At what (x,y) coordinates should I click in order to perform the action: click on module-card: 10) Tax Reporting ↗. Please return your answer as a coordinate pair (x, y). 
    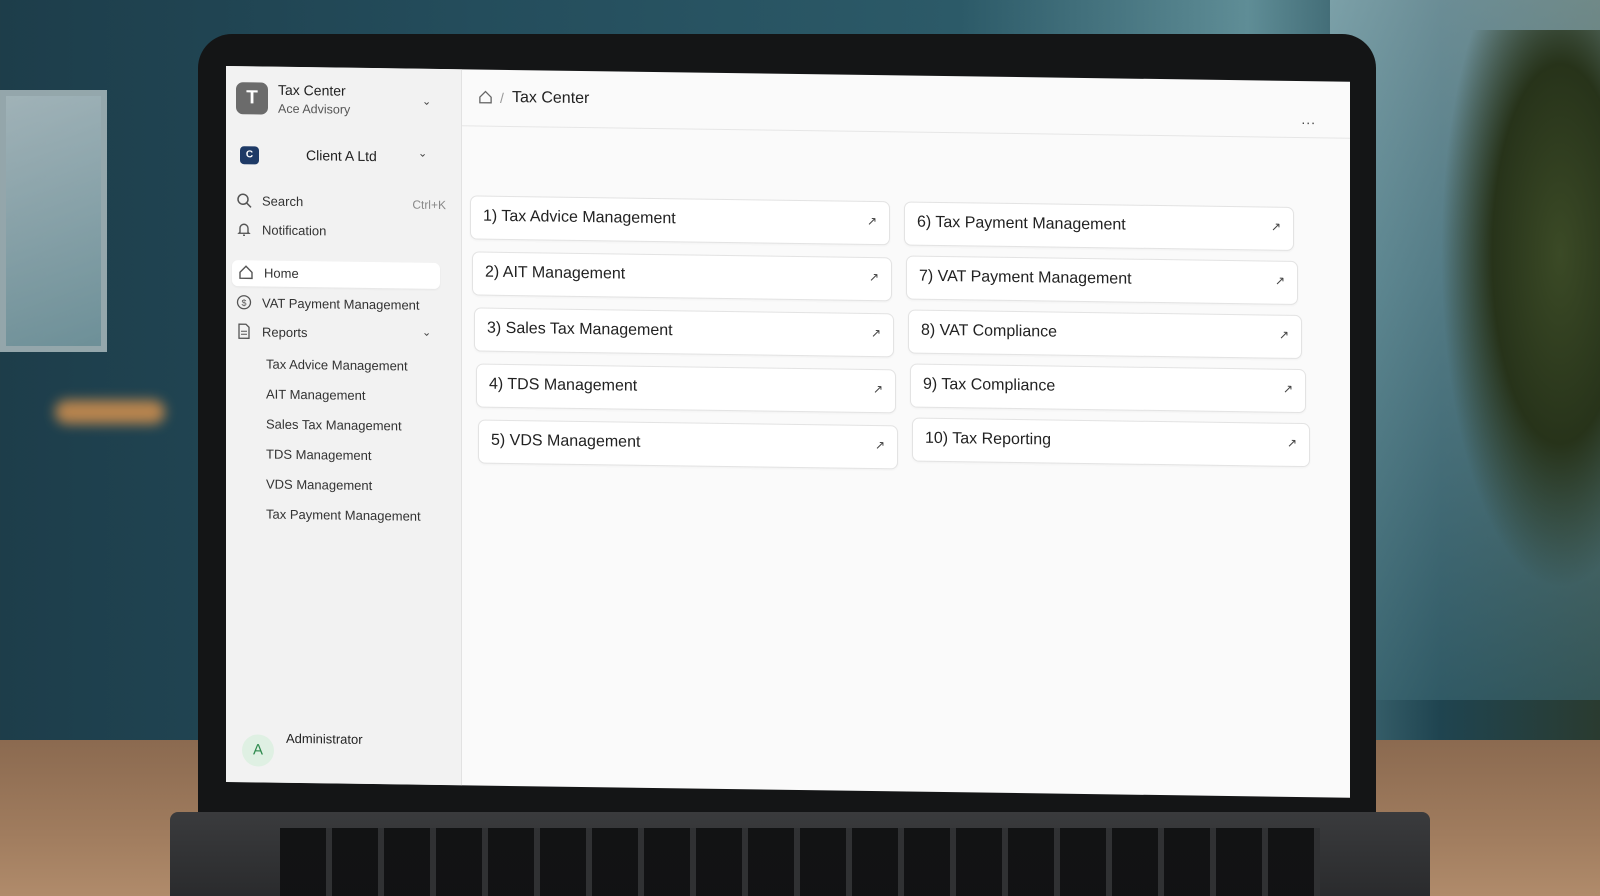
    Looking at the image, I should click on (1111, 442).